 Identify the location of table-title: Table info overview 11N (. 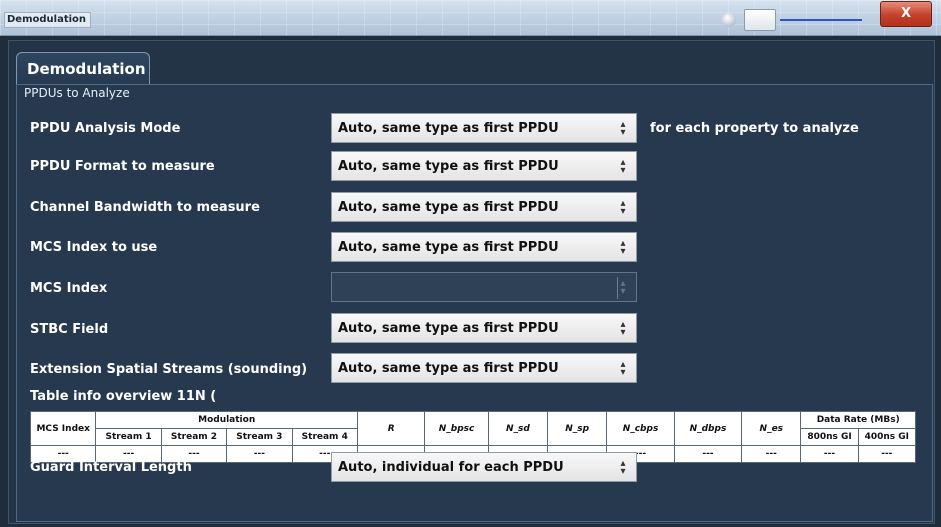
(123, 396).